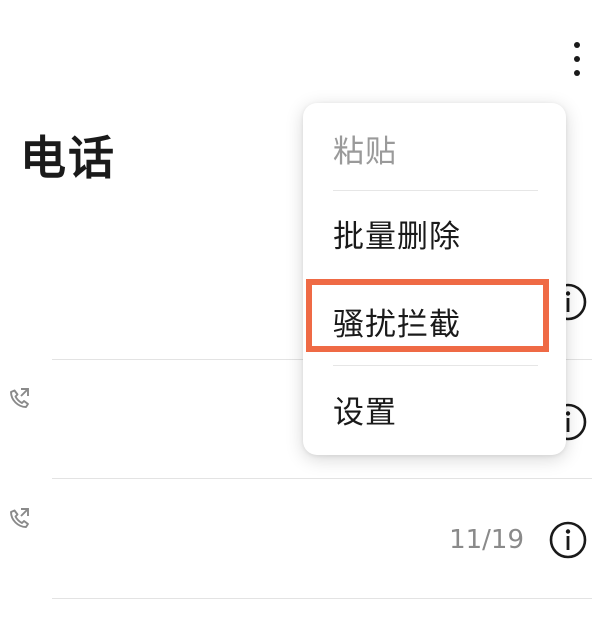 The image size is (592, 635). Describe the element at coordinates (365, 152) in the screenshot. I see `menu-item-paste: 粘贴` at that location.